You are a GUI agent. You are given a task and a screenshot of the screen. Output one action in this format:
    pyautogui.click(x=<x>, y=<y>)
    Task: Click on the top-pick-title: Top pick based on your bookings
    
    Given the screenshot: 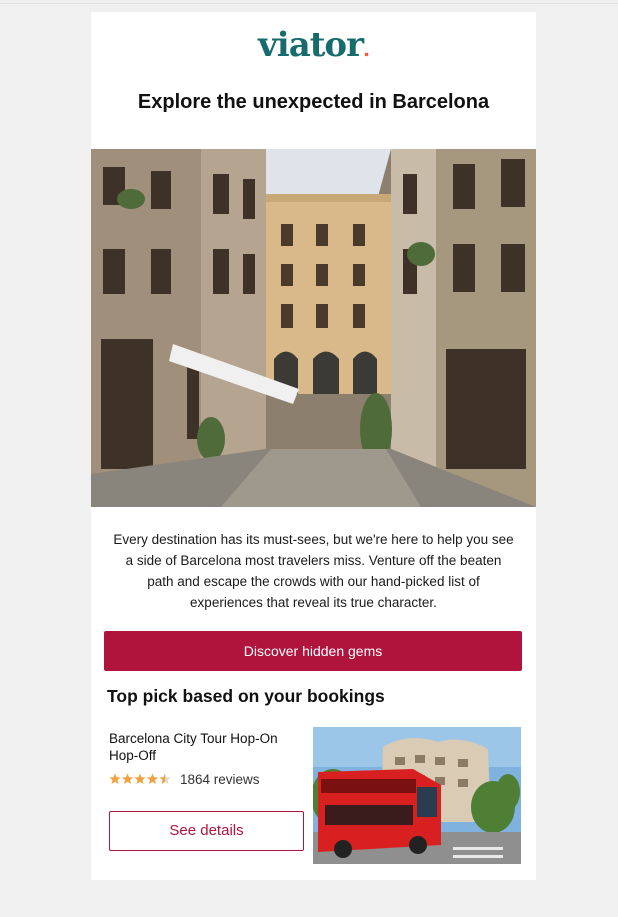 What is the action you would take?
    pyautogui.click(x=246, y=696)
    